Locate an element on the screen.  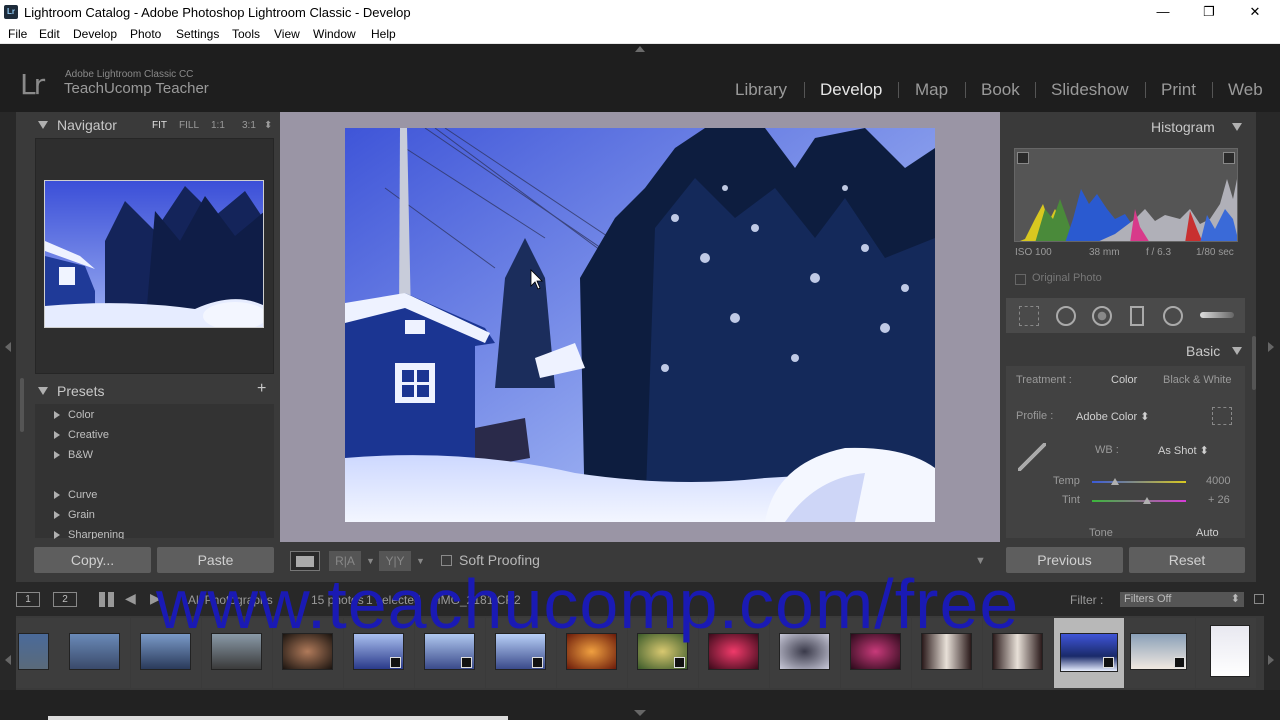
collapse-filmstrip-icon is located at coordinates (640, 713).